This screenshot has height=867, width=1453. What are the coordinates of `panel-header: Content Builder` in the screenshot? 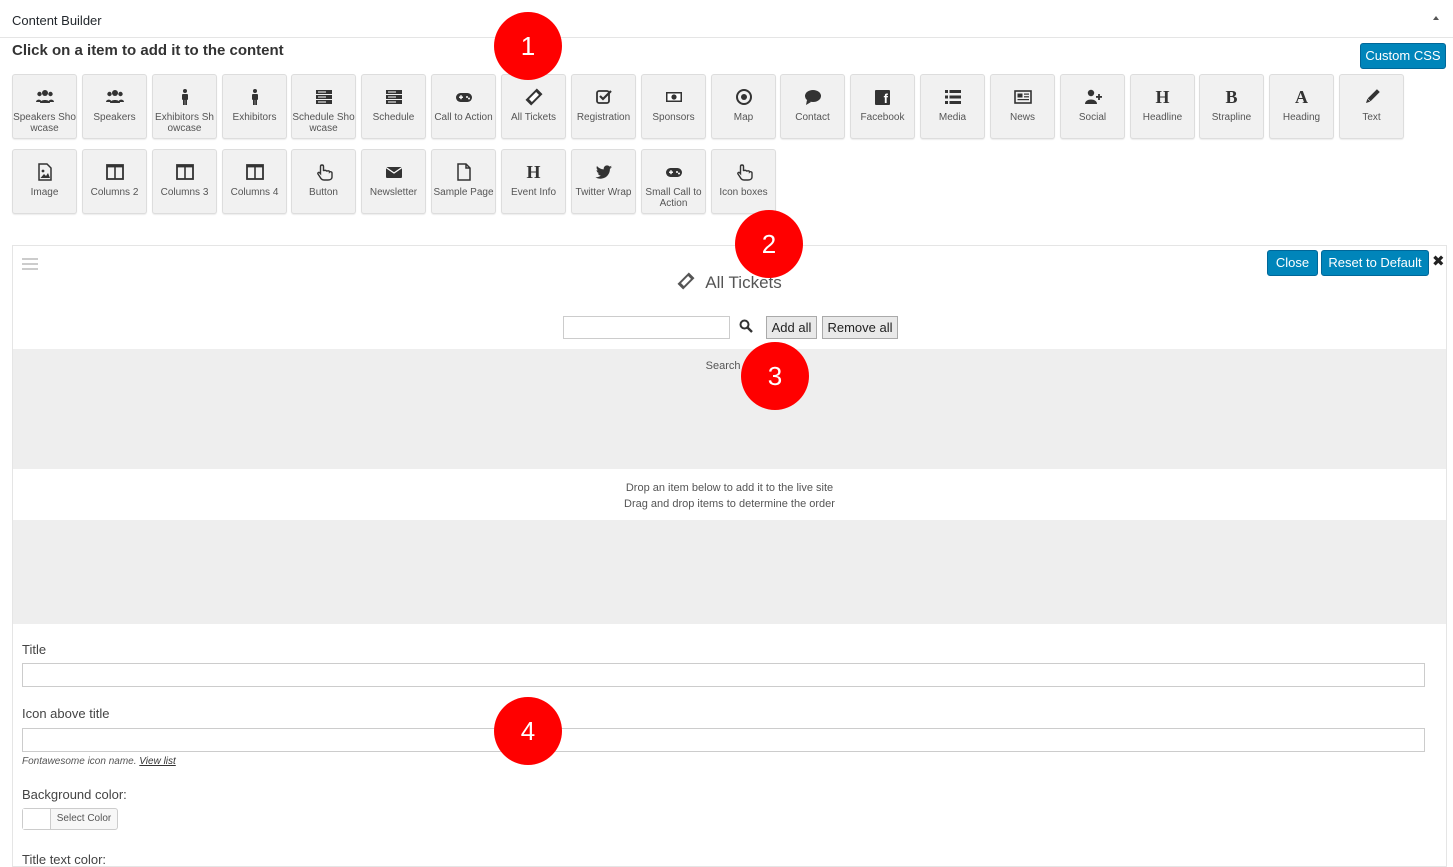 It's located at (726, 19).